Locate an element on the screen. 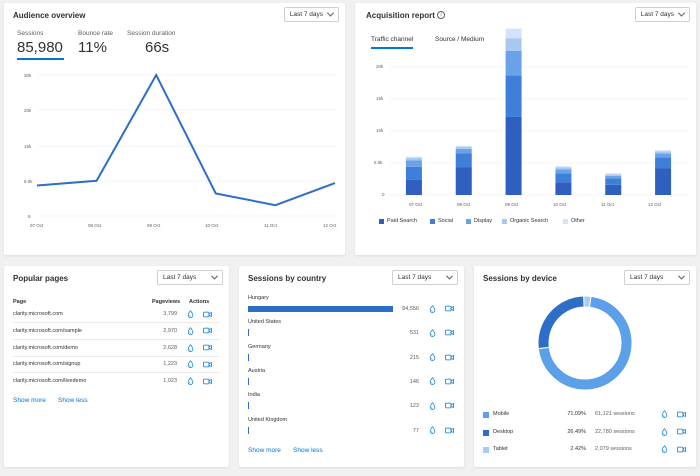 The width and height of the screenshot is (700, 476). page-url: clarity.microsoft.com/livedemo is located at coordinates (49, 381).